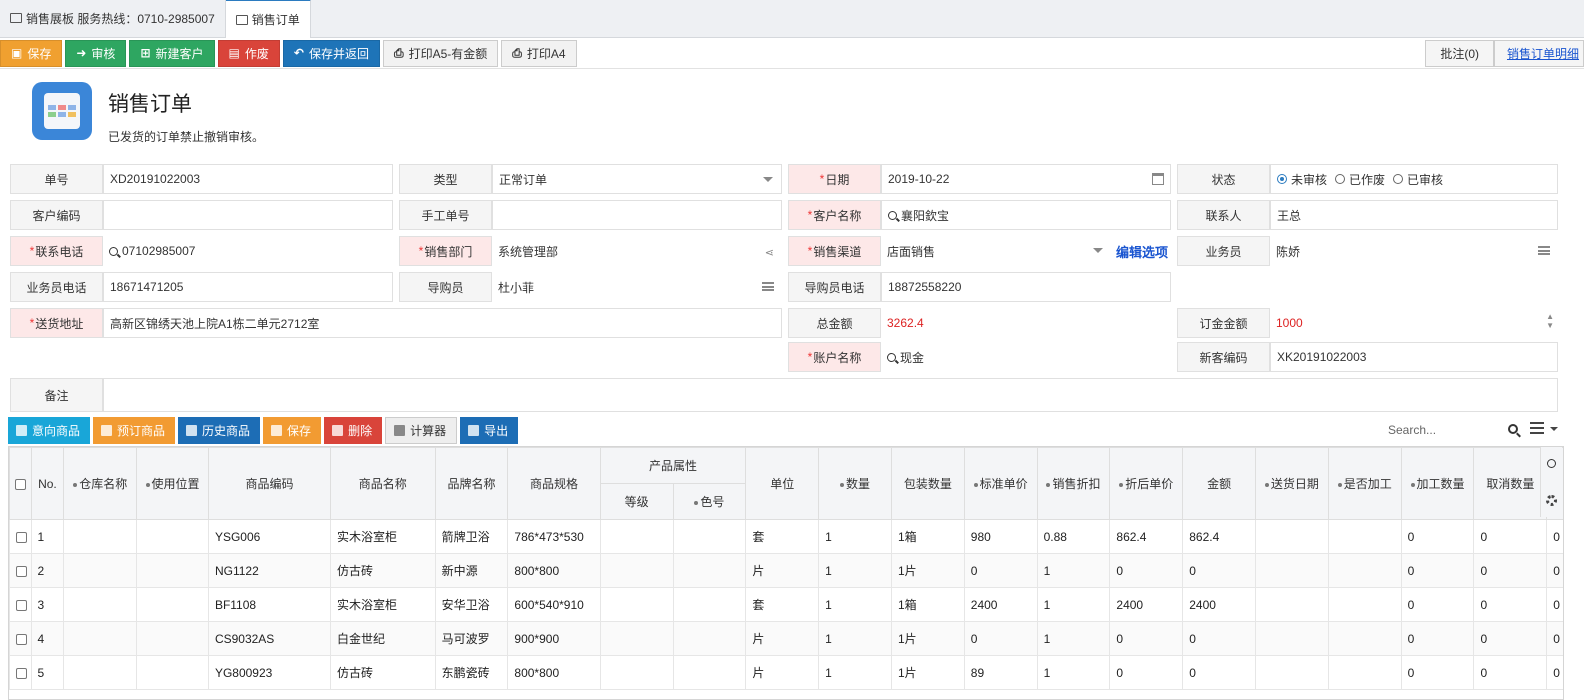 This screenshot has width=1584, height=700. I want to click on col-unit: 单位, so click(782, 483).